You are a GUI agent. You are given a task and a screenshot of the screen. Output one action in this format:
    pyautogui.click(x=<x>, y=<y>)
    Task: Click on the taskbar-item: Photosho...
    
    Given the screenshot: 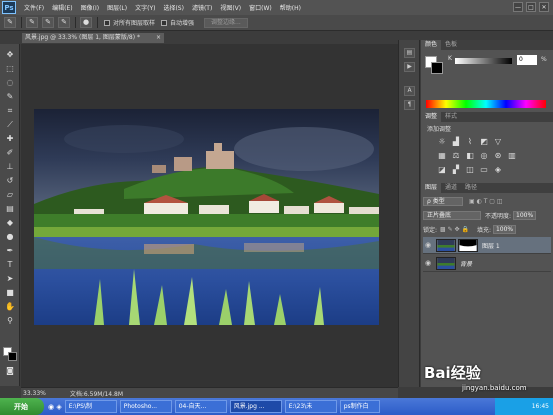 What is the action you would take?
    pyautogui.click(x=145, y=406)
    